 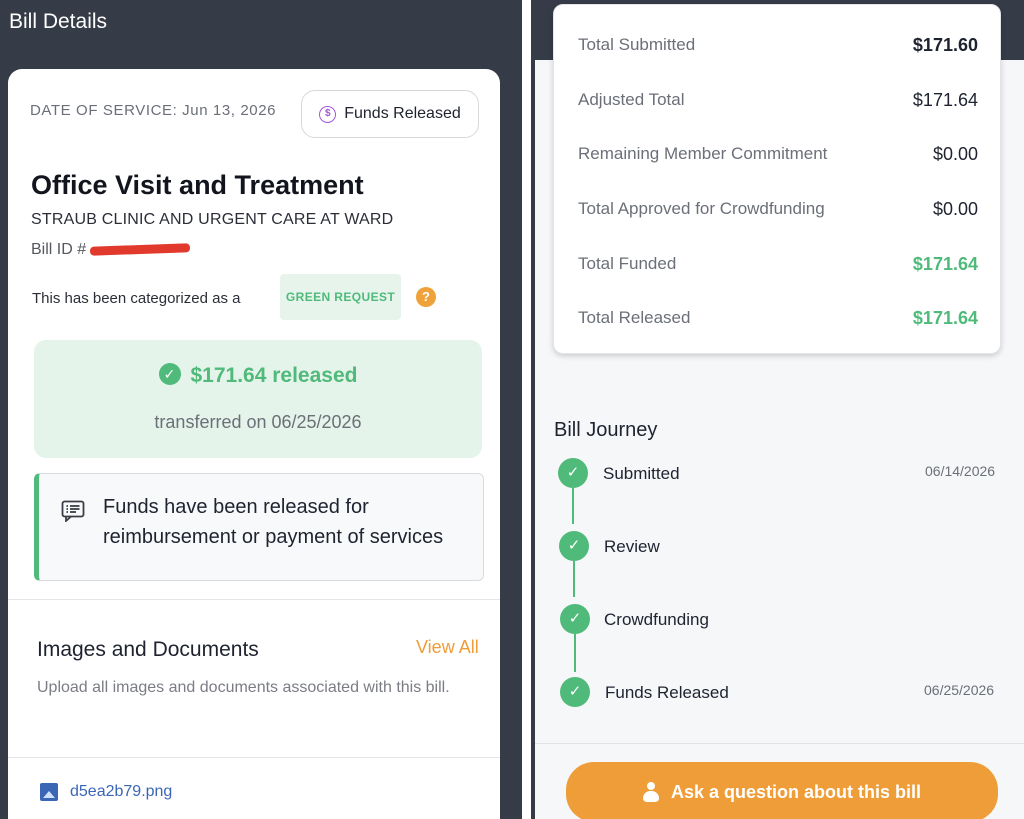 I want to click on summary-row: Total Approved for Crowdfunding $0.00, so click(x=778, y=209).